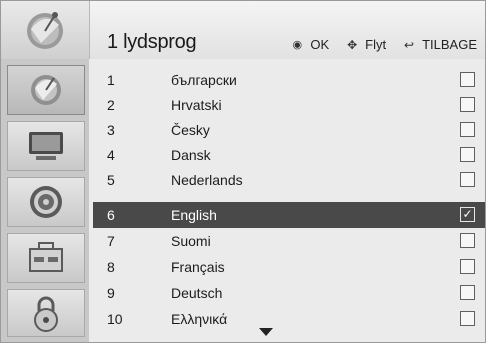 This screenshot has height=343, width=486. What do you see at coordinates (376, 44) in the screenshot?
I see `hint-move-label: Flyt` at bounding box center [376, 44].